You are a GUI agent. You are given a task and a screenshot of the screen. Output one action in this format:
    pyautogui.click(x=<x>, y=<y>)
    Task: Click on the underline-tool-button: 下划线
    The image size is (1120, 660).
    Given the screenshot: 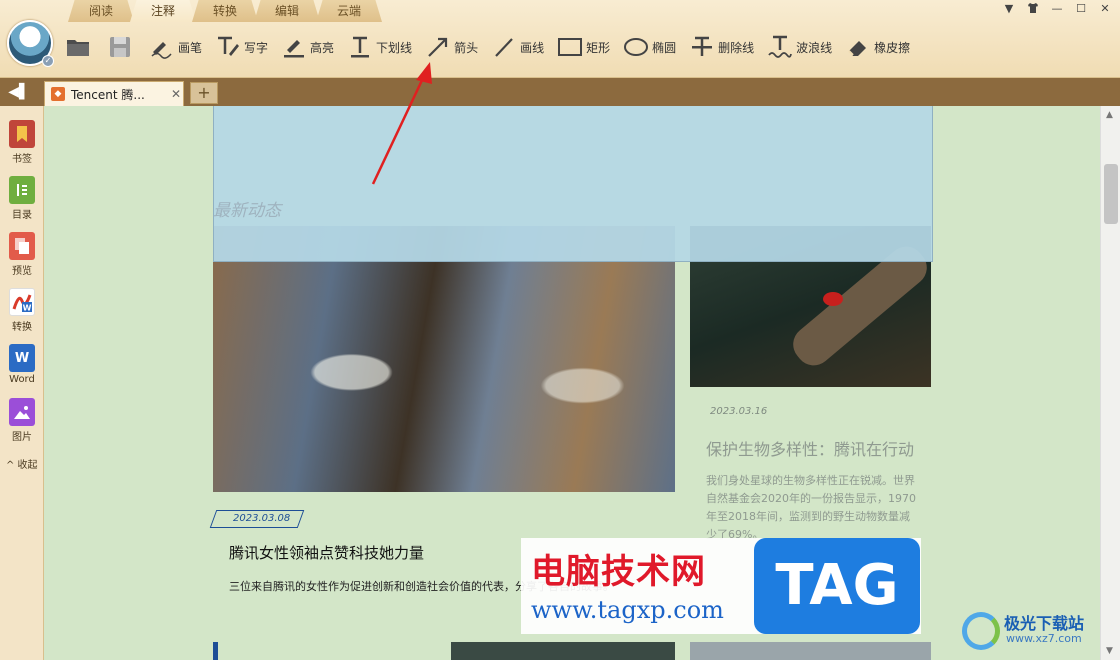 What is the action you would take?
    pyautogui.click(x=379, y=47)
    